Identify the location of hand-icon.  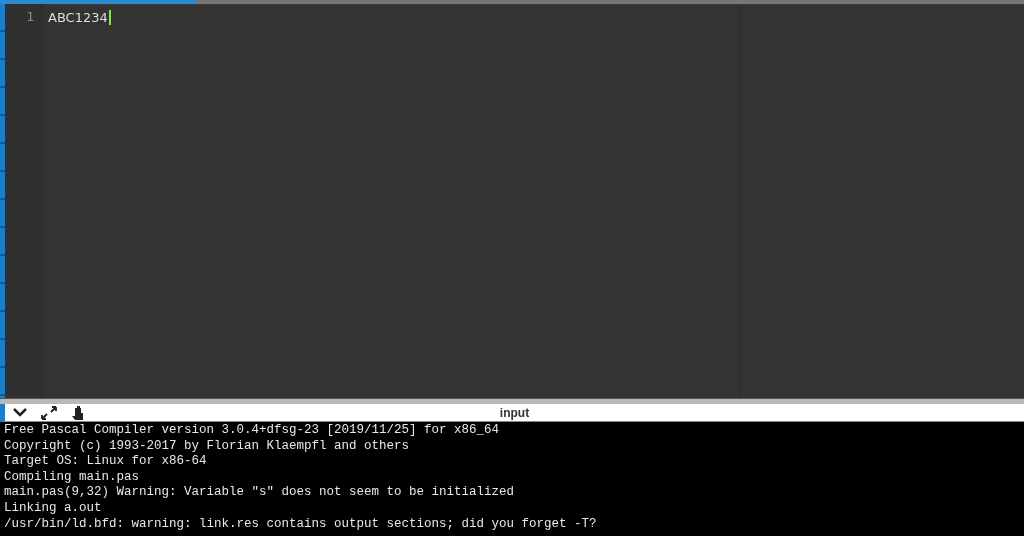
(77, 412).